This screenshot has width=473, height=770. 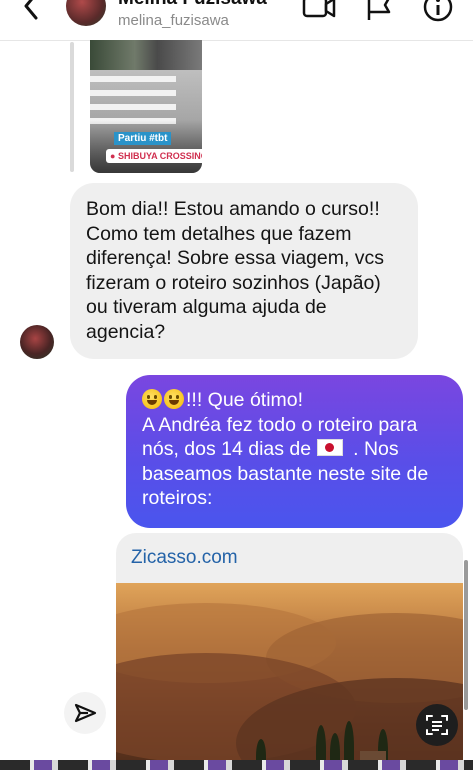 What do you see at coordinates (192, 5) in the screenshot?
I see `display-name: Melina Fuzisawa` at bounding box center [192, 5].